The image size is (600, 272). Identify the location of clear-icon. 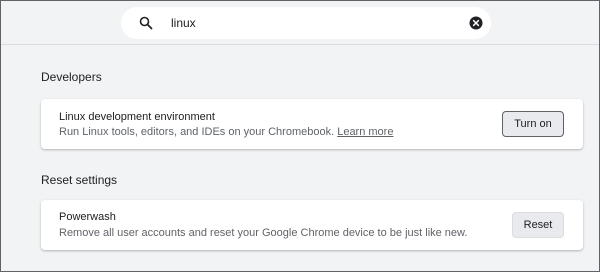
(476, 23).